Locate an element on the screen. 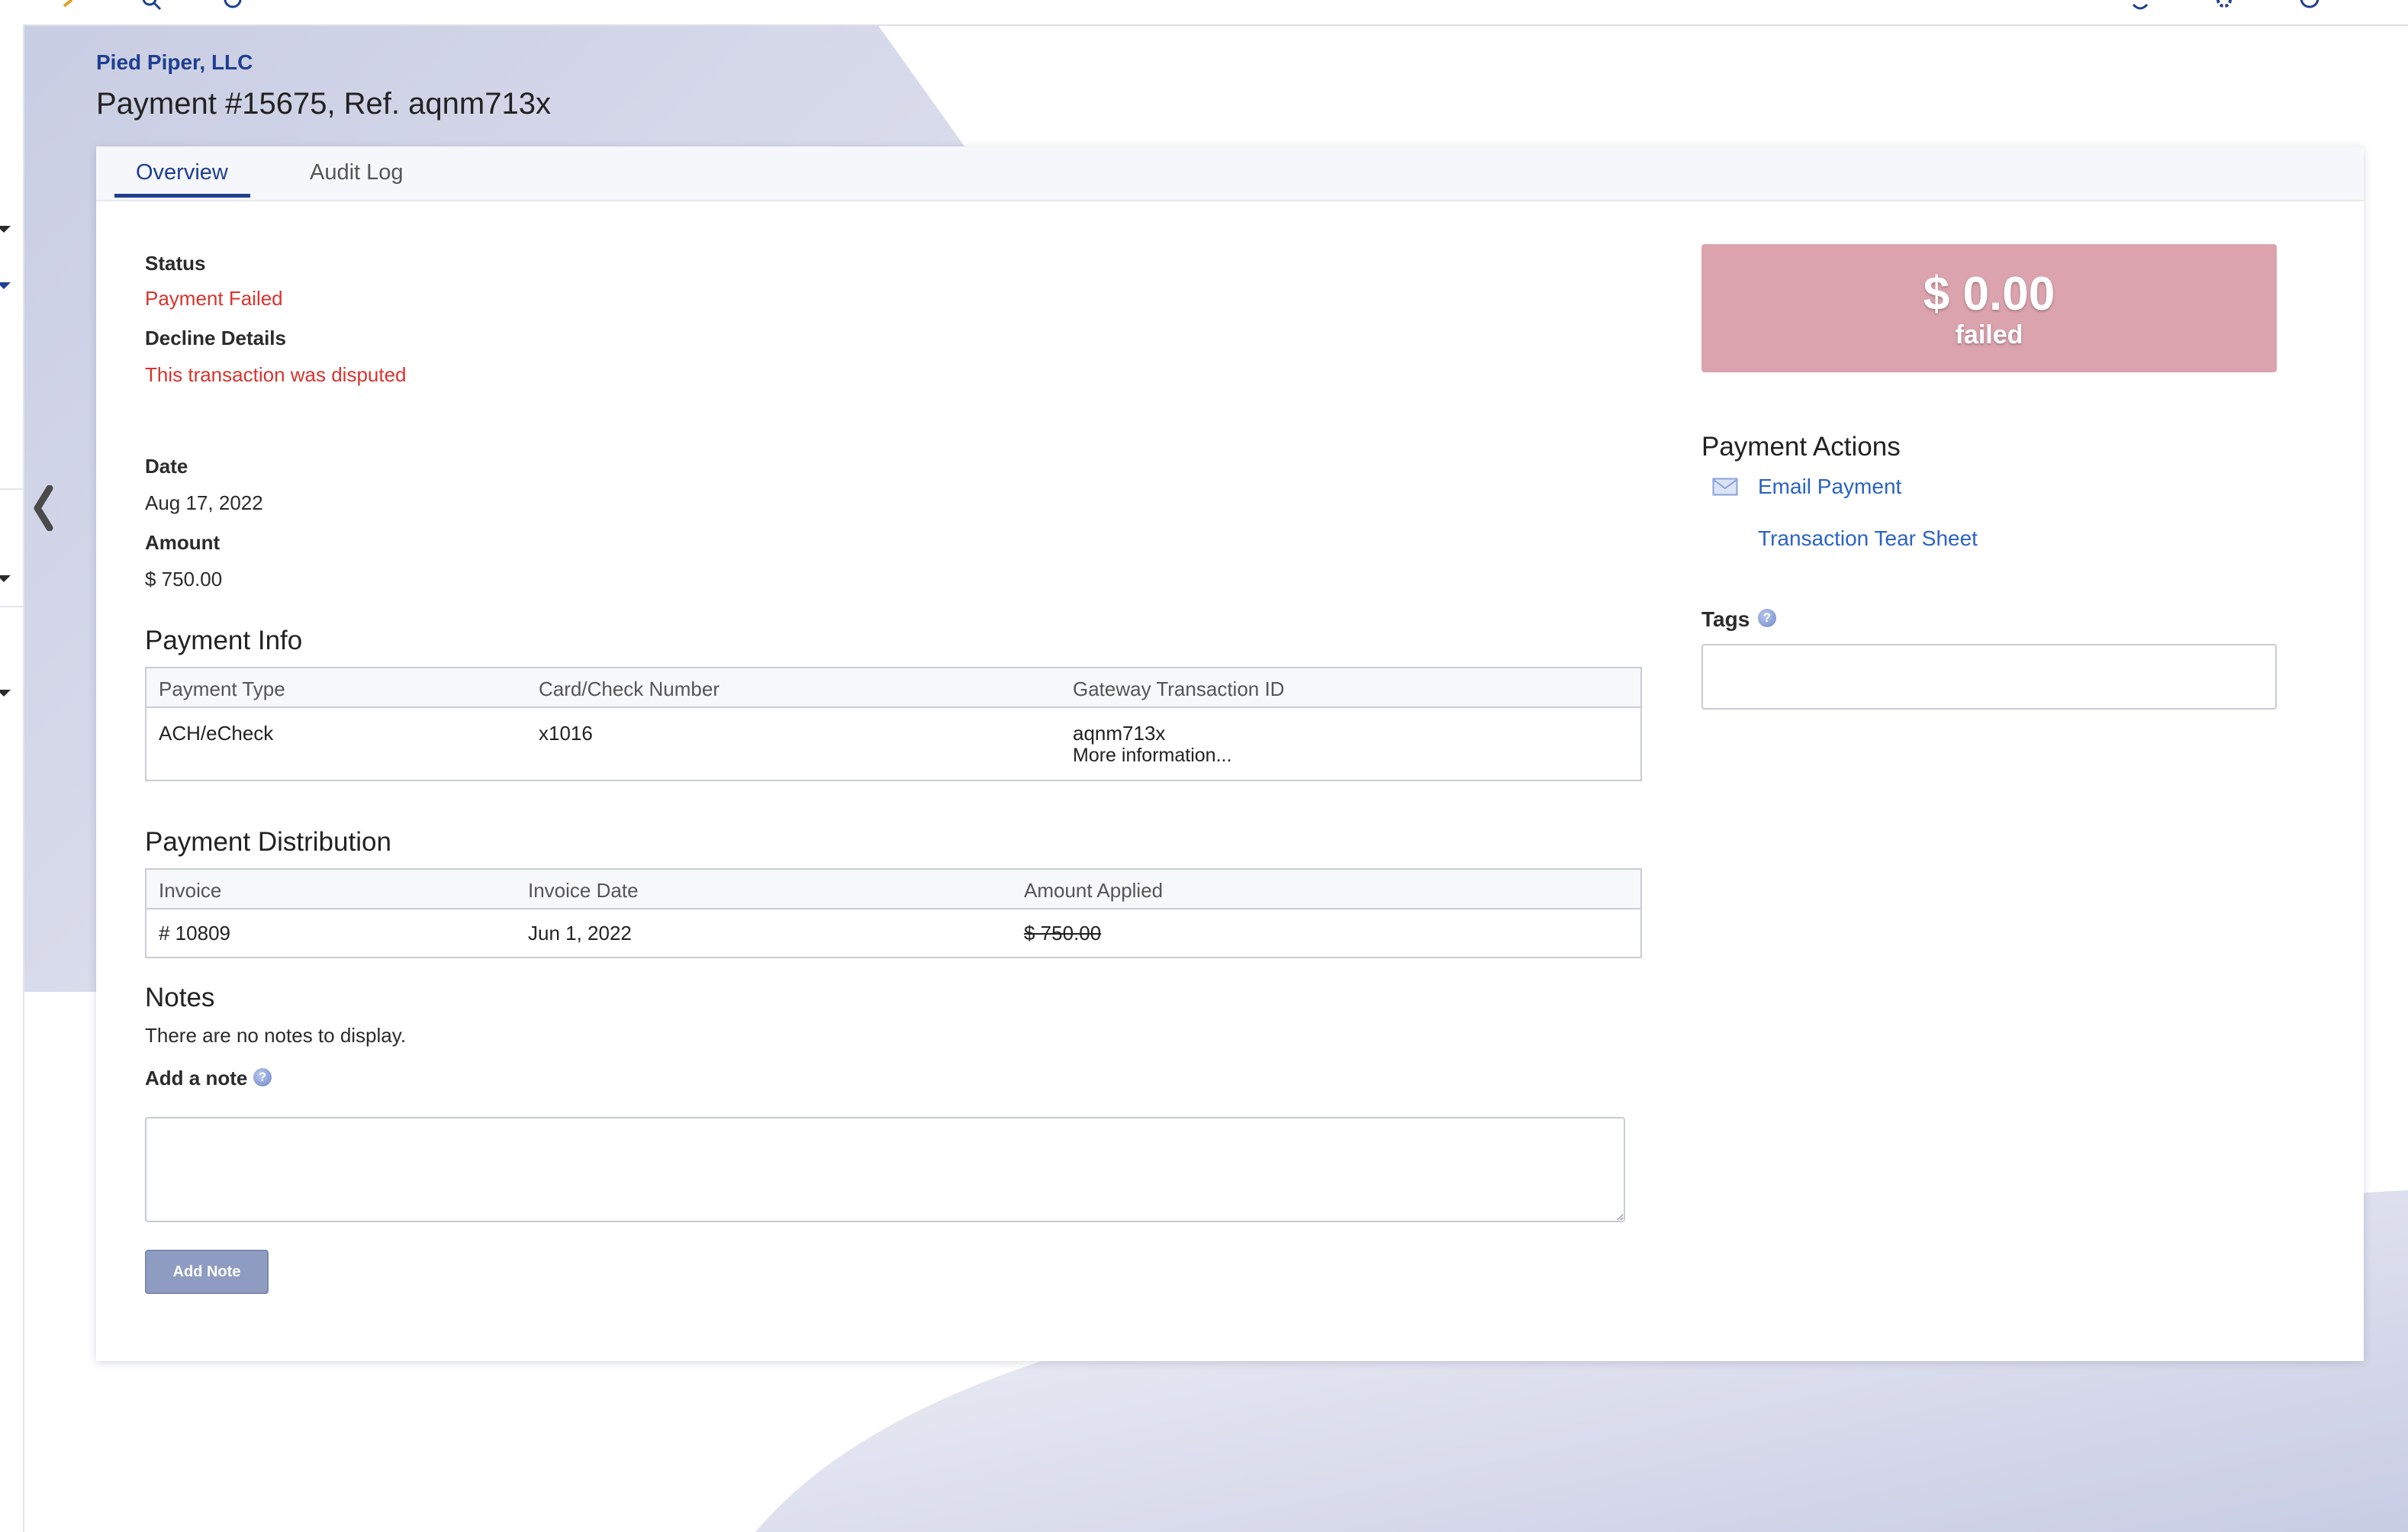 The height and width of the screenshot is (1532, 2408). invoice-date-cell: Jun 1, 2022 is located at coordinates (580, 934).